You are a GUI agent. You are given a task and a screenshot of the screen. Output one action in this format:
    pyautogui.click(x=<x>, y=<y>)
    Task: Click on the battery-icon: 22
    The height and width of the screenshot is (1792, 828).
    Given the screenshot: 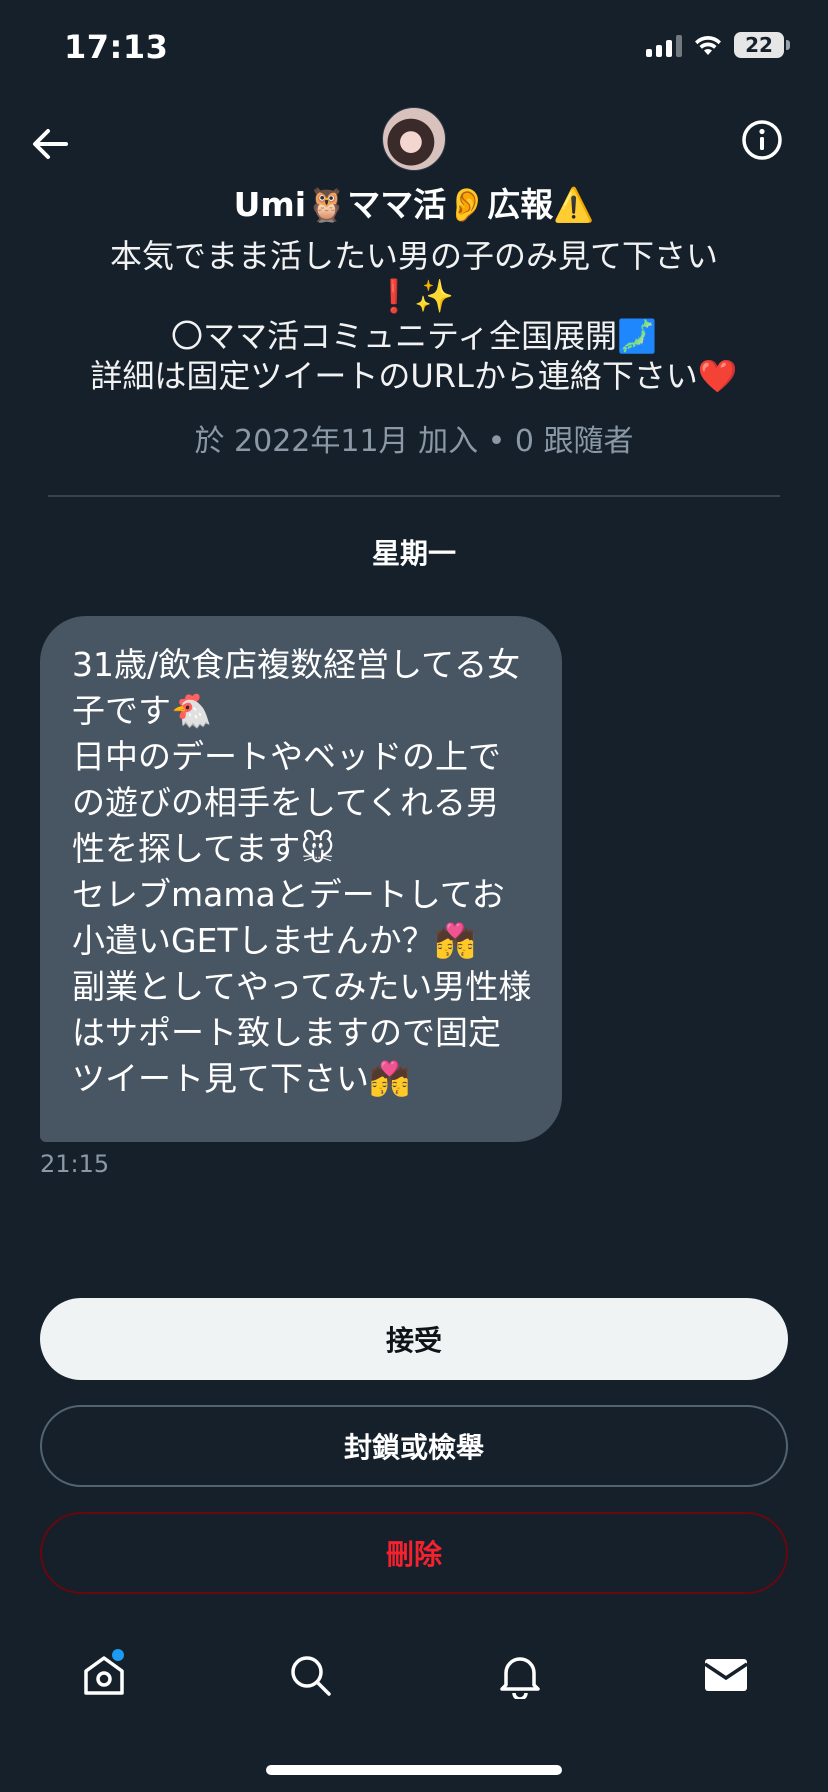 What is the action you would take?
    pyautogui.click(x=762, y=45)
    